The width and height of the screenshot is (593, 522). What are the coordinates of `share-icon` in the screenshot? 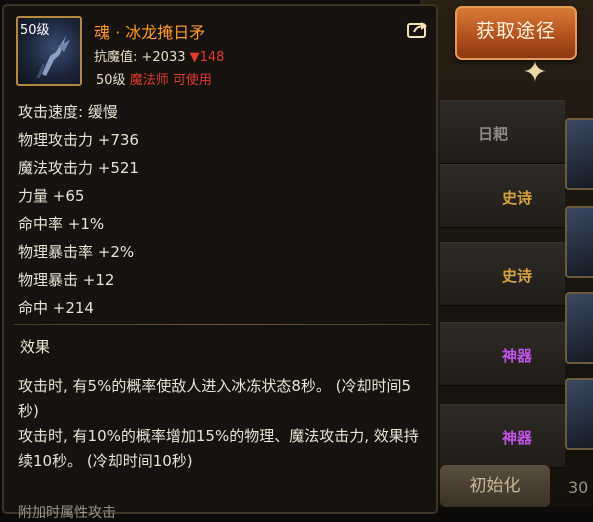 It's located at (418, 29).